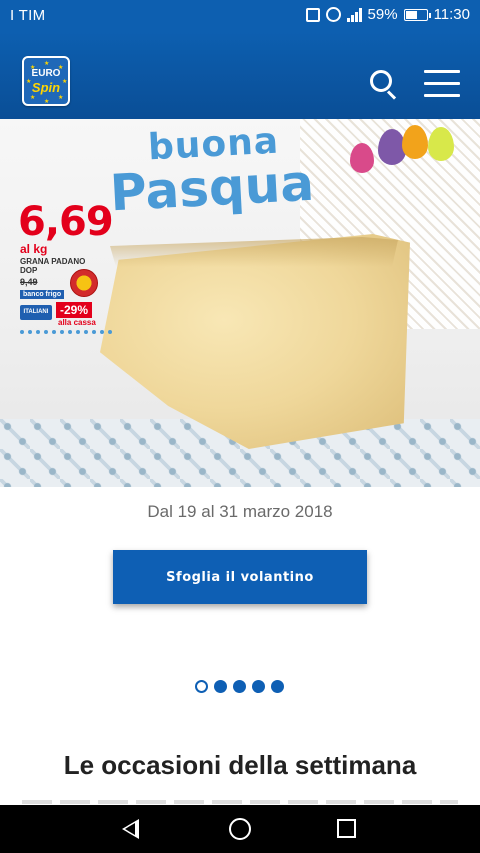 Image resolution: width=480 pixels, height=853 pixels. I want to click on home-icon, so click(240, 829).